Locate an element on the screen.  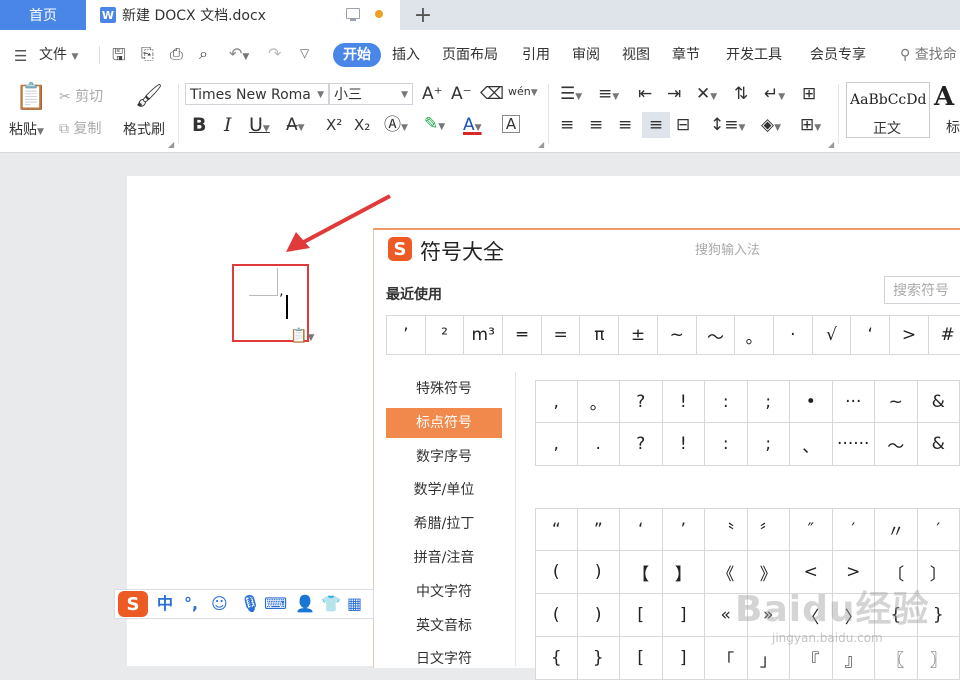
print-icon: ⎙ is located at coordinates (176, 54).